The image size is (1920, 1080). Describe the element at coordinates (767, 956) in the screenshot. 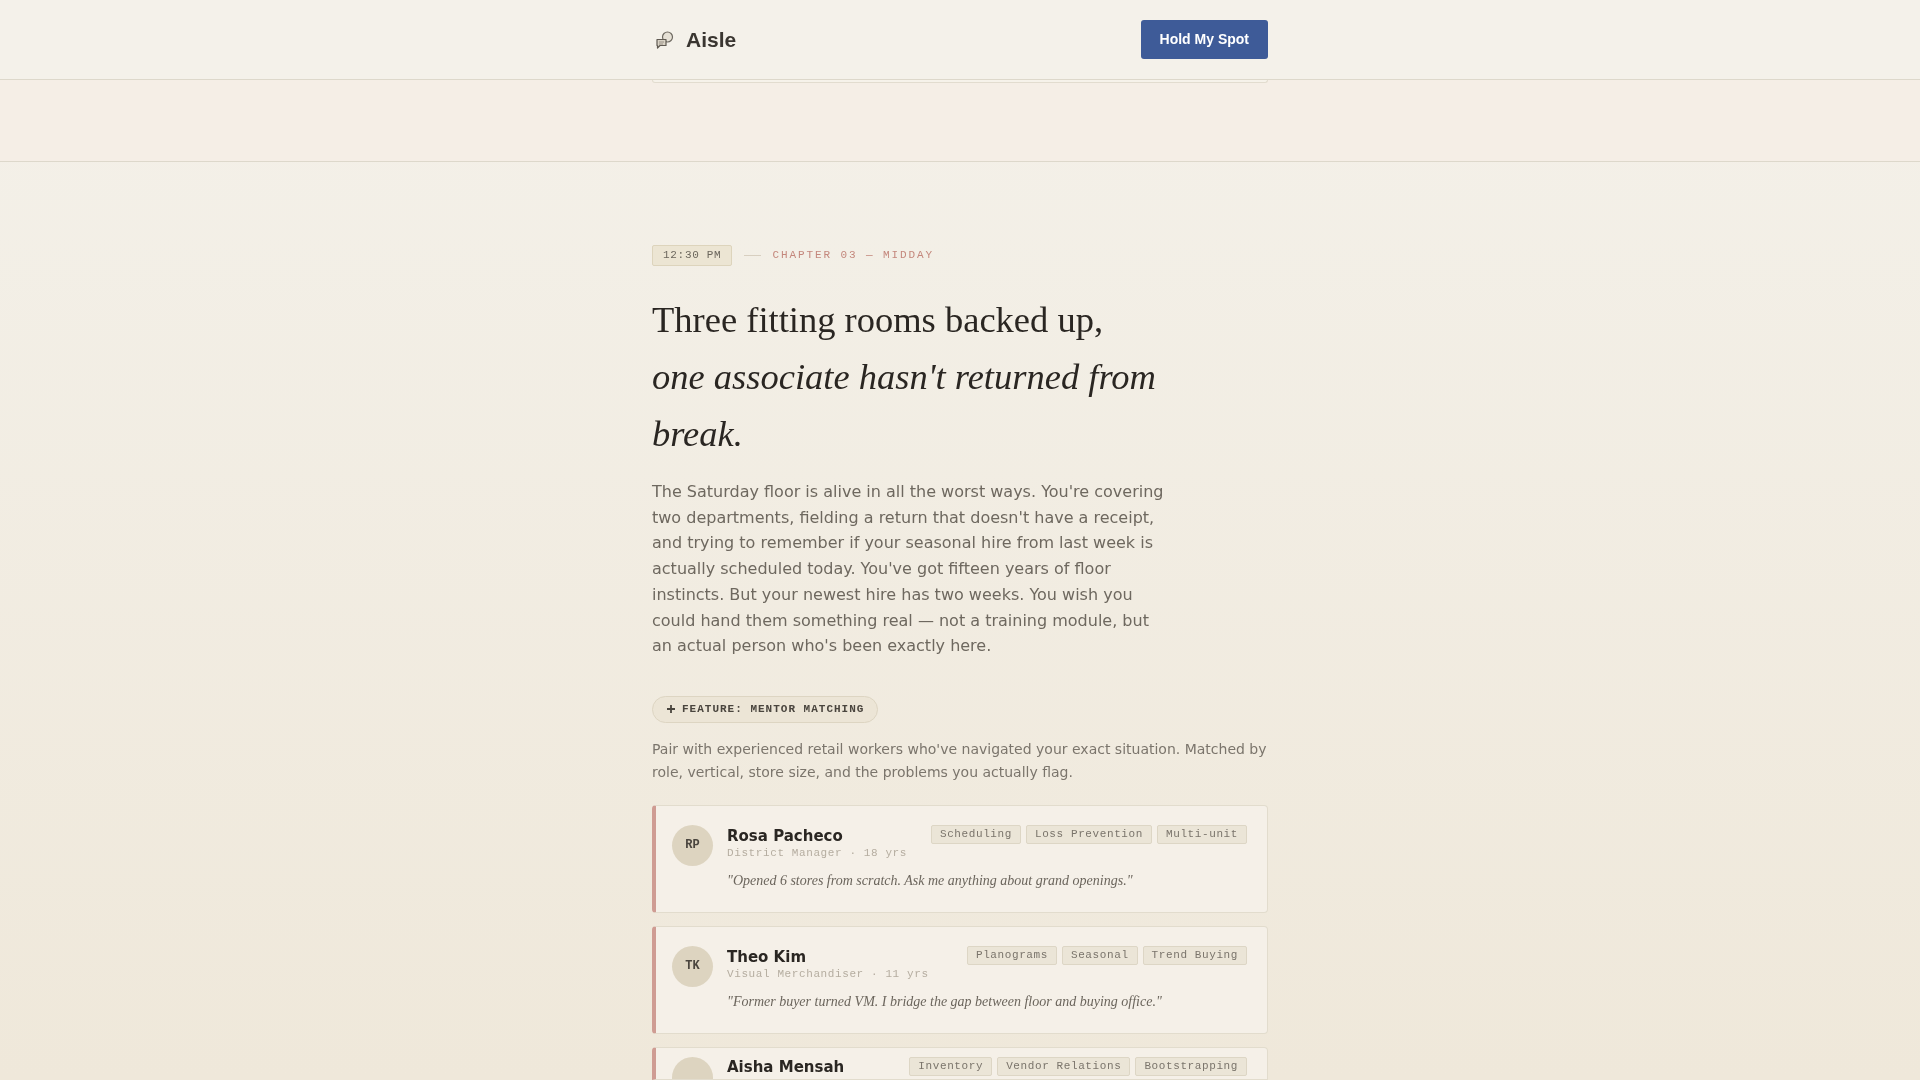

I see `mentor-name: Theo Kim` at that location.